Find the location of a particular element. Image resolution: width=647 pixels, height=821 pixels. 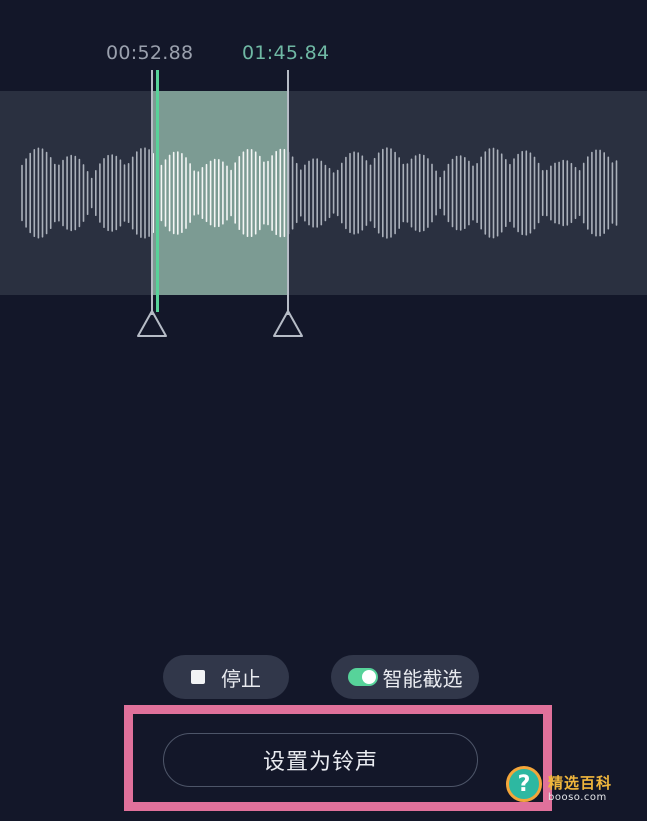

watermark: ? 精选百科 booso.com is located at coordinates (569, 788).